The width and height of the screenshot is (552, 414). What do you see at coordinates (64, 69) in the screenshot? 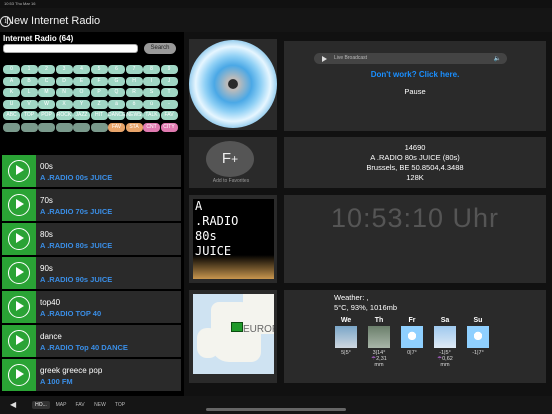
I see `filter-key: 3` at bounding box center [64, 69].